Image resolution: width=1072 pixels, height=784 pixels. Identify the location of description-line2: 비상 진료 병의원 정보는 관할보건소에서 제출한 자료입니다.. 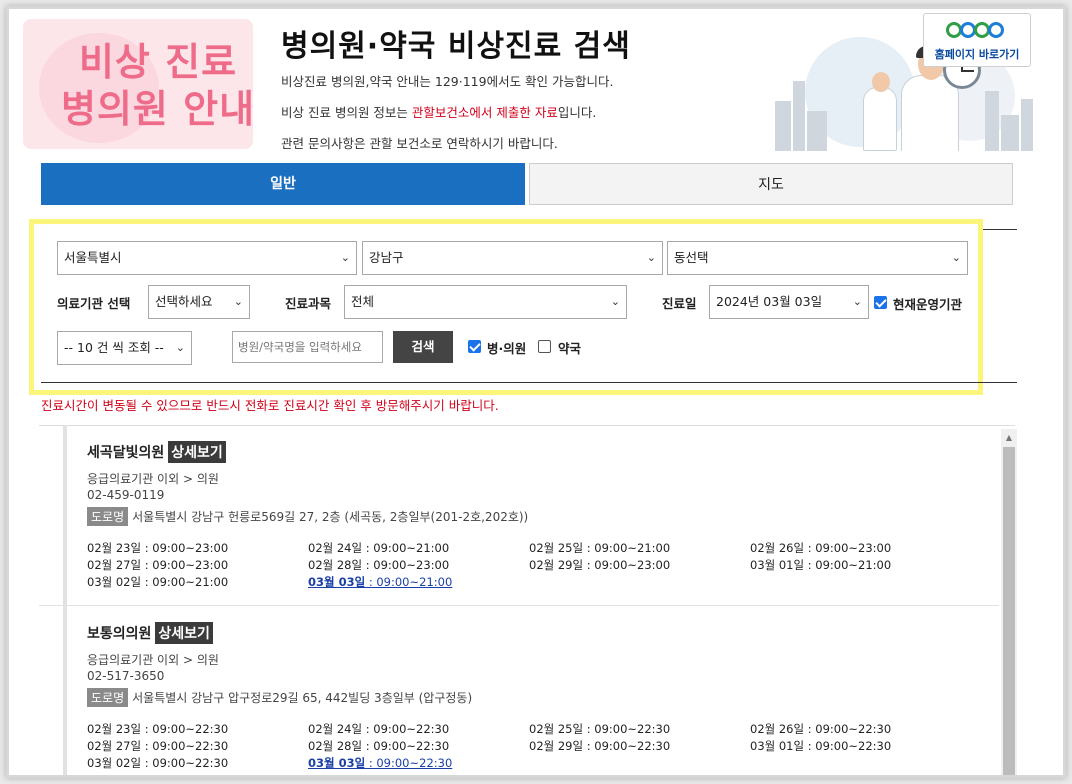
(438, 111).